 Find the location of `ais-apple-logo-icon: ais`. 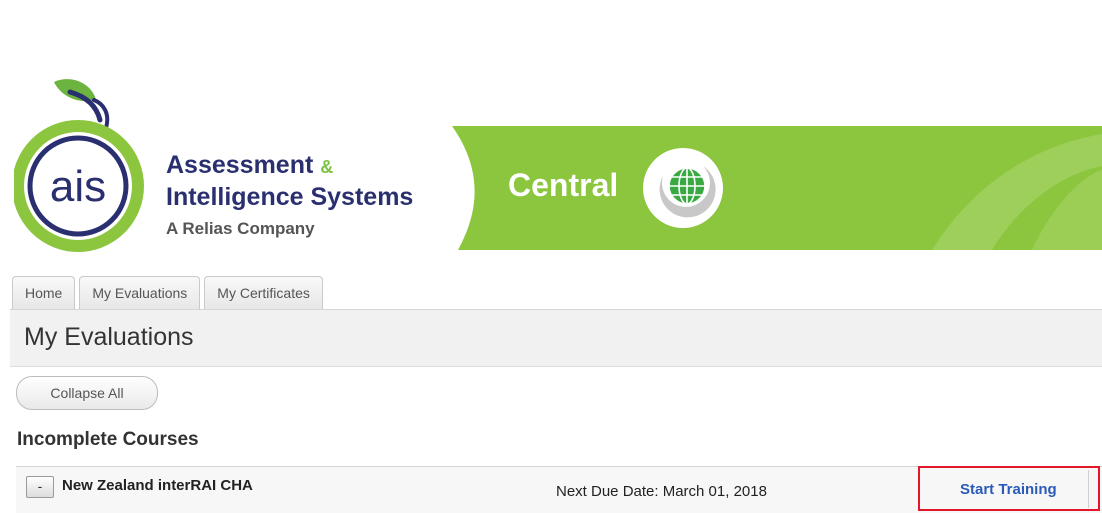

ais-apple-logo-icon: ais is located at coordinates (79, 165).